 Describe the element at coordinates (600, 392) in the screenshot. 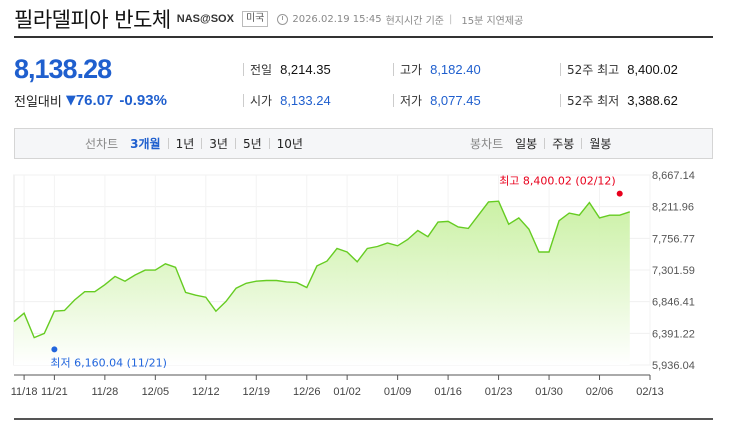

I see `x-tick-label: 02/06` at that location.